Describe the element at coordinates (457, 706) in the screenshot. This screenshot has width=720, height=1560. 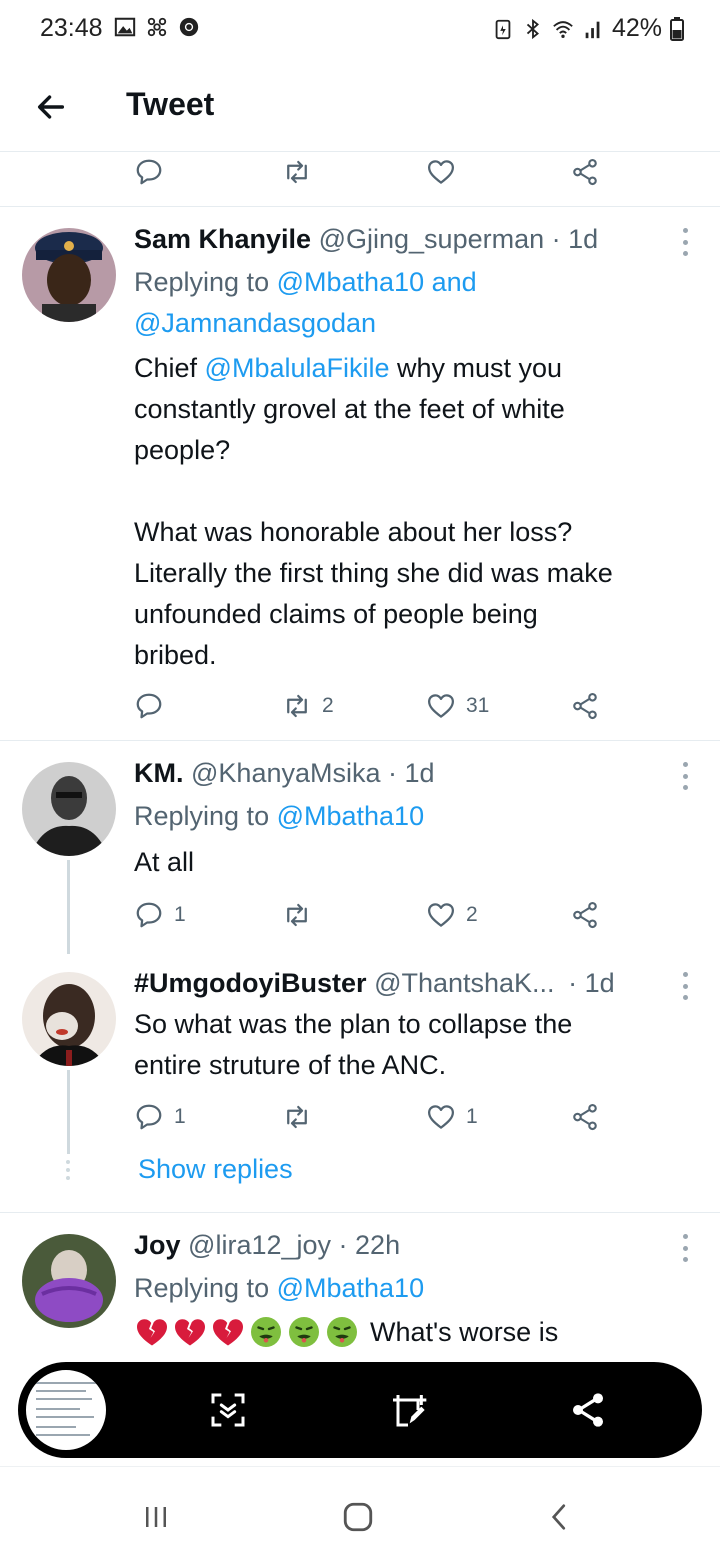
I see `like-button: 31` at that location.